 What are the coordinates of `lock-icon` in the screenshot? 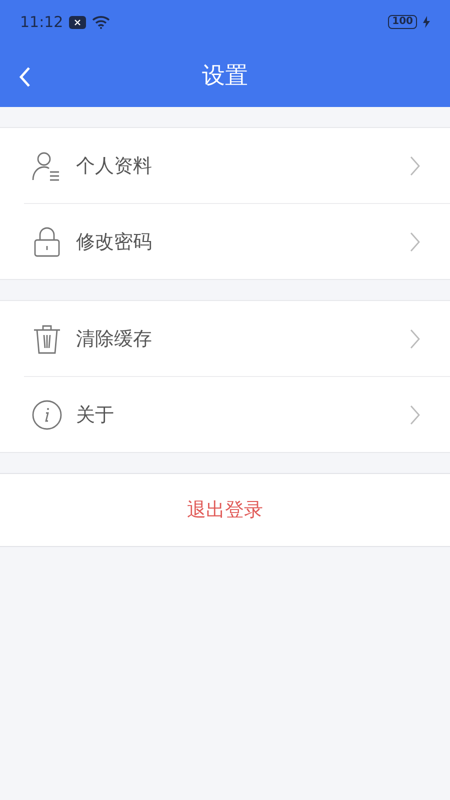 It's located at (47, 241).